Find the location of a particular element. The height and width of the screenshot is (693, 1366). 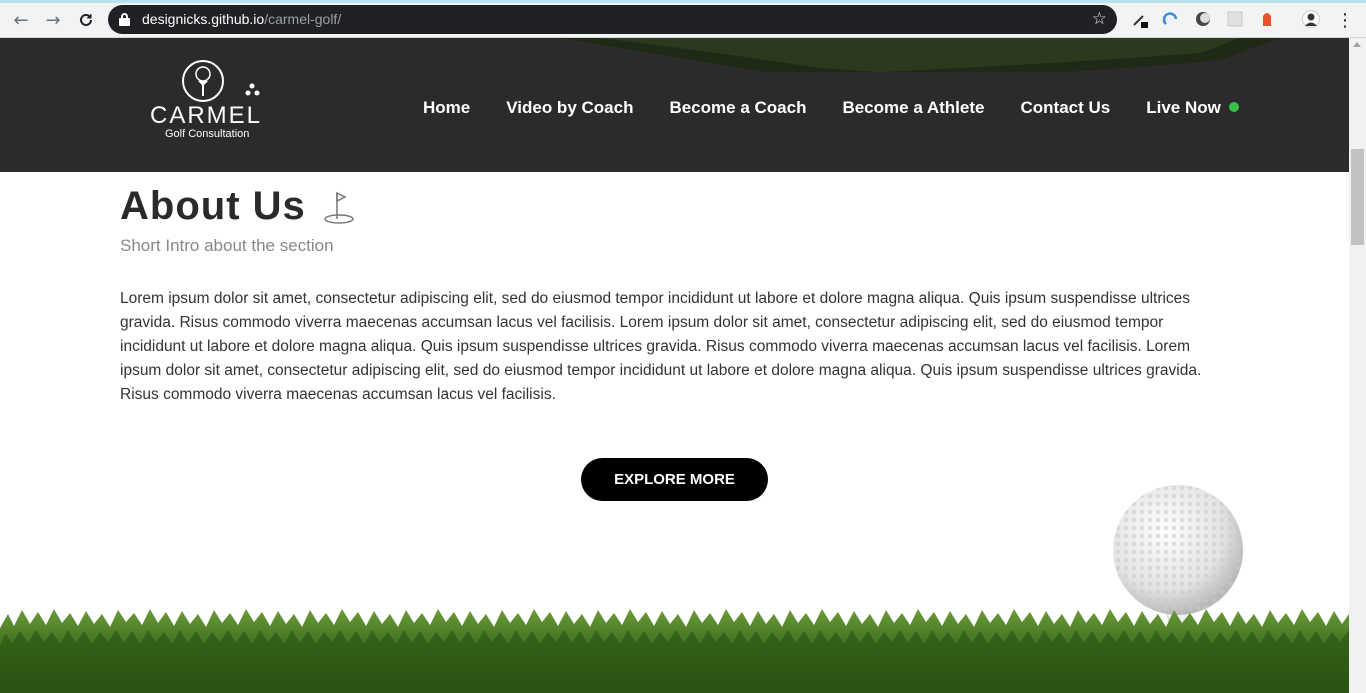

logo-wordmark: CARMEL is located at coordinates (206, 115).